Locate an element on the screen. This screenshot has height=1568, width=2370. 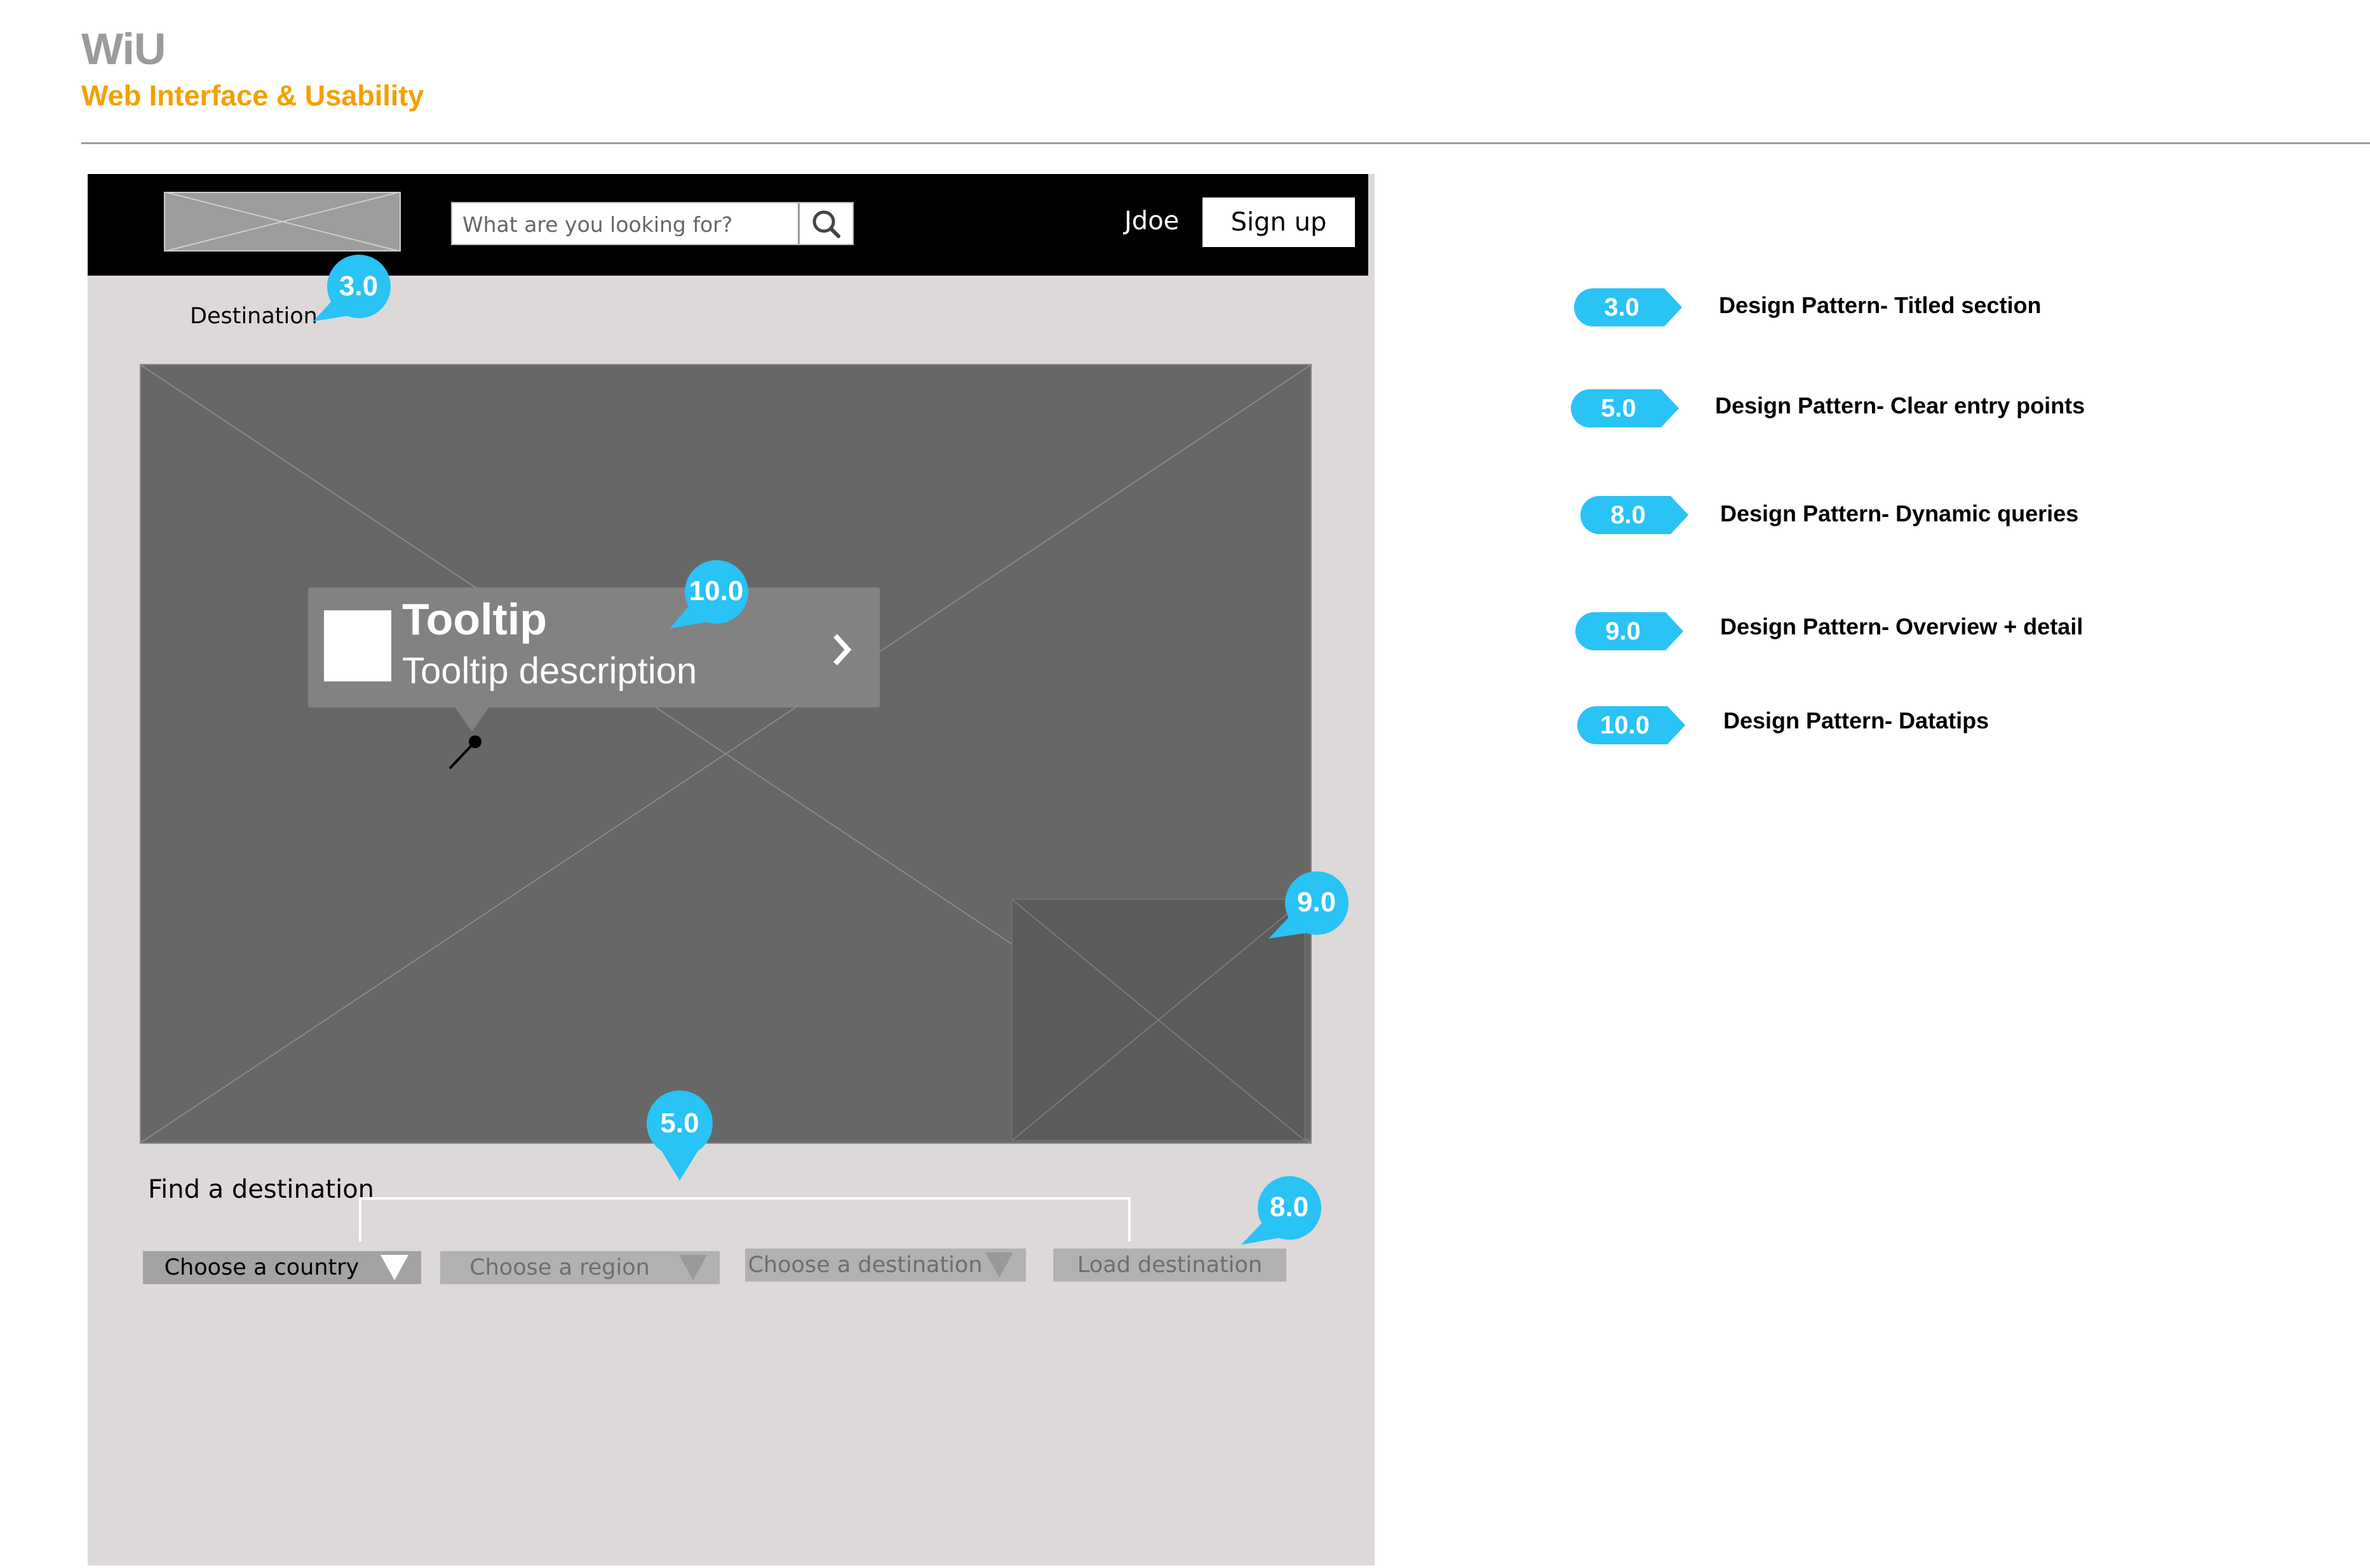
search-icon is located at coordinates (826, 224).